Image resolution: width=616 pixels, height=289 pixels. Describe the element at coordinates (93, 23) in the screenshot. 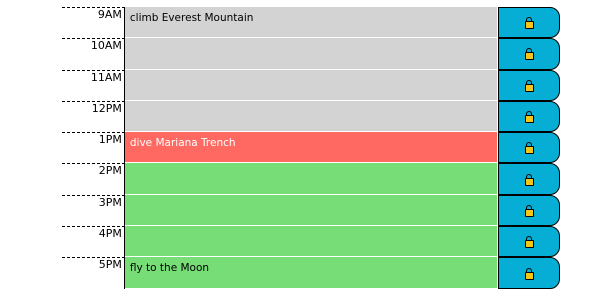

I see `hour-label: 9AM` at that location.